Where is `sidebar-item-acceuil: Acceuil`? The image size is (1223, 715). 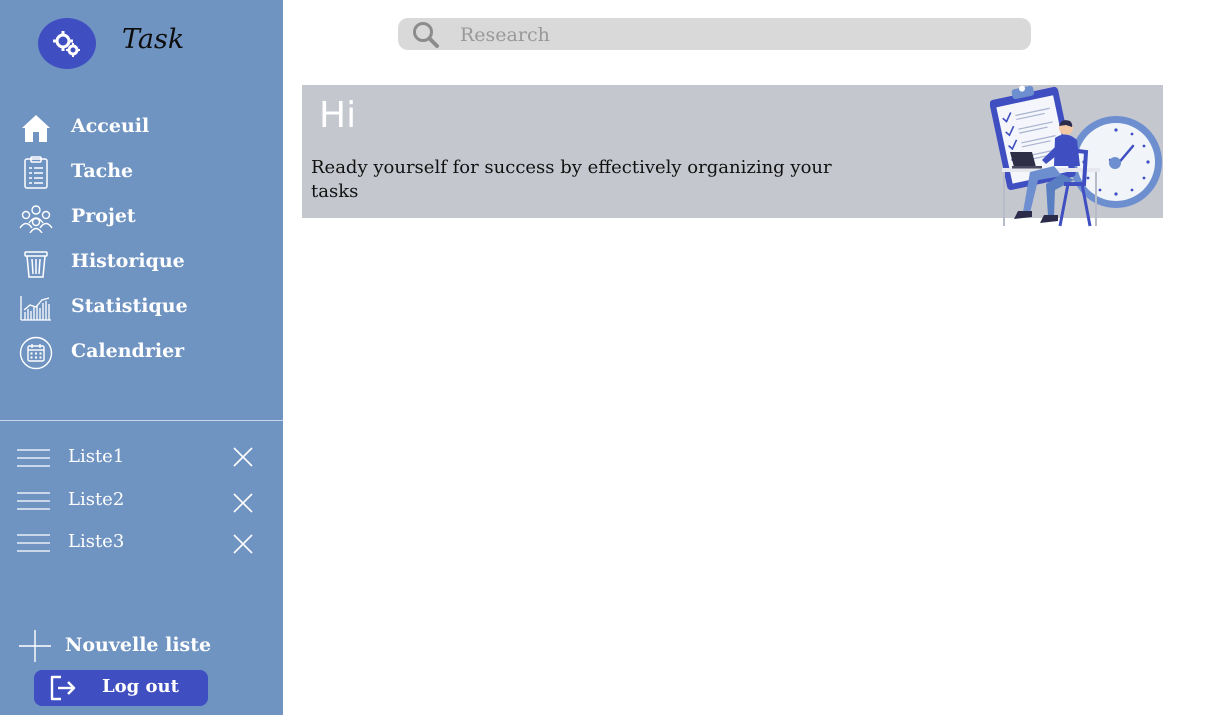 sidebar-item-acceuil: Acceuil is located at coordinates (141, 127).